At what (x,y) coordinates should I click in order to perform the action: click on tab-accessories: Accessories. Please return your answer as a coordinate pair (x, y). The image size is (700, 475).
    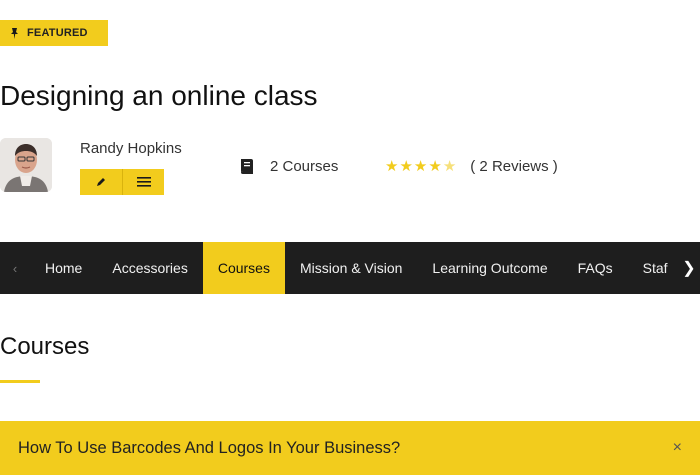
    Looking at the image, I should click on (149, 268).